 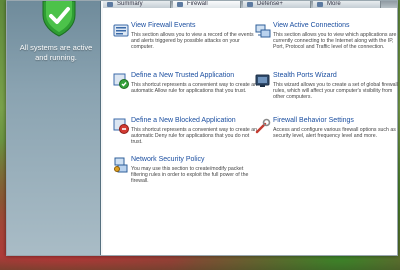 I want to click on task-title: Define a New Trusted Application, so click(x=182, y=75).